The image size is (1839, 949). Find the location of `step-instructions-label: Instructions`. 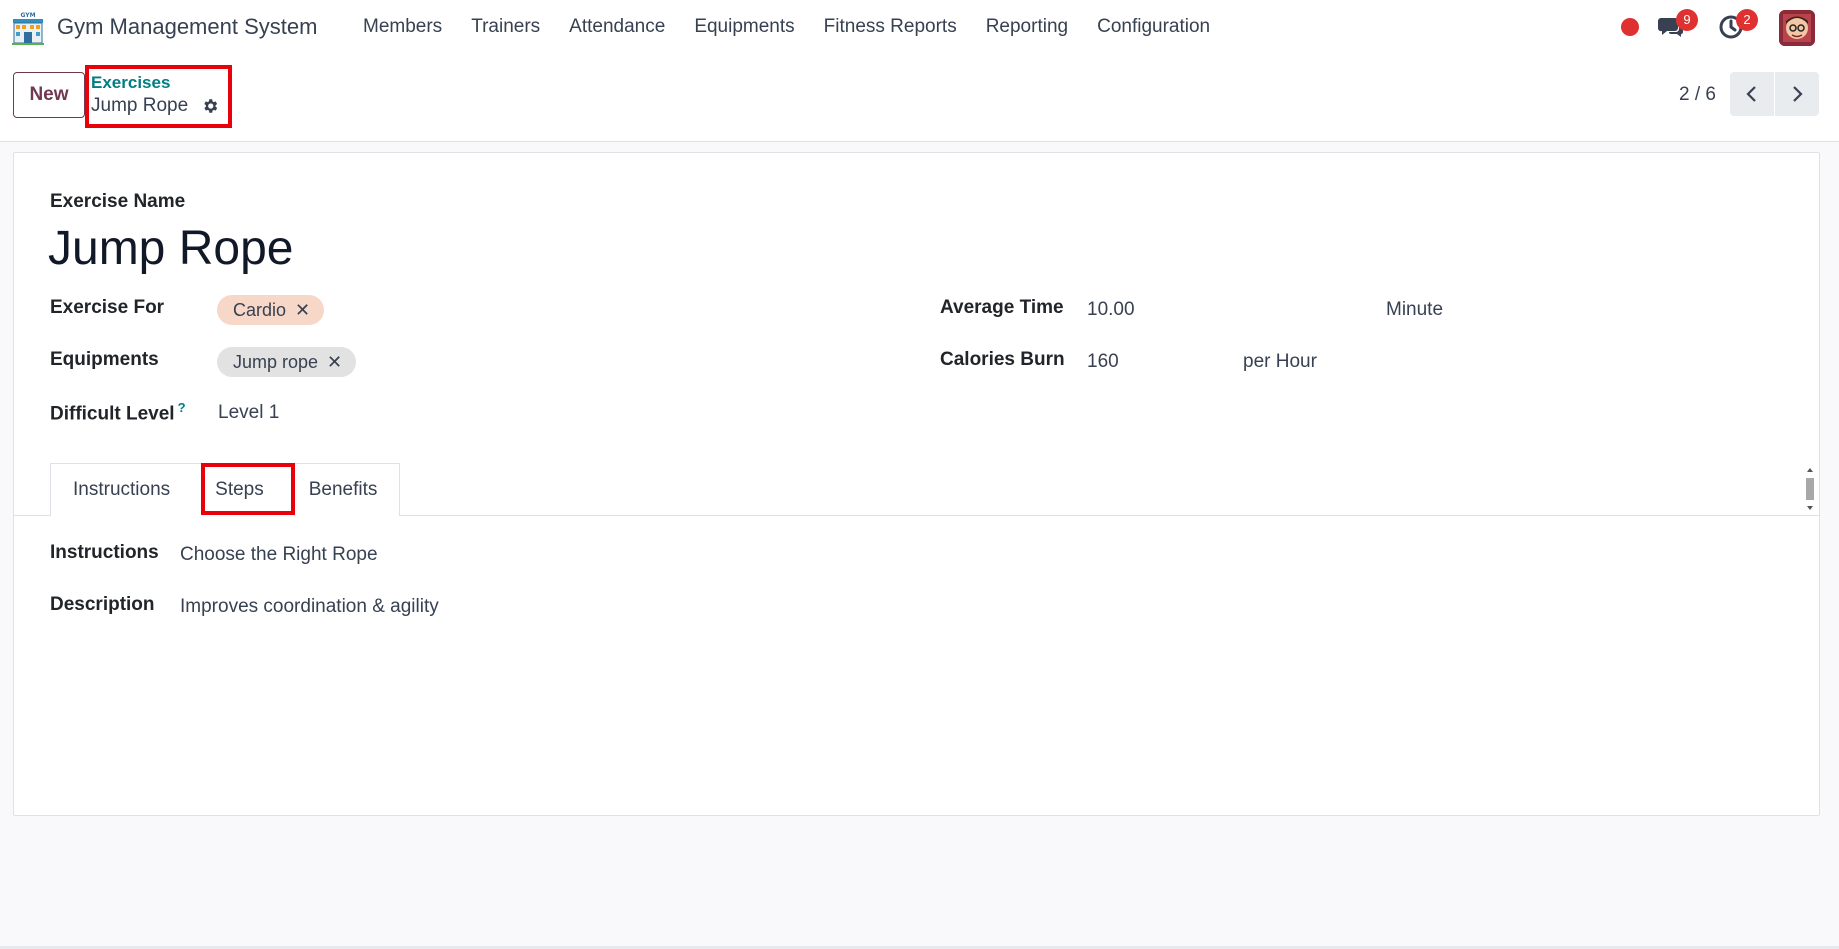

step-instructions-label: Instructions is located at coordinates (104, 552).